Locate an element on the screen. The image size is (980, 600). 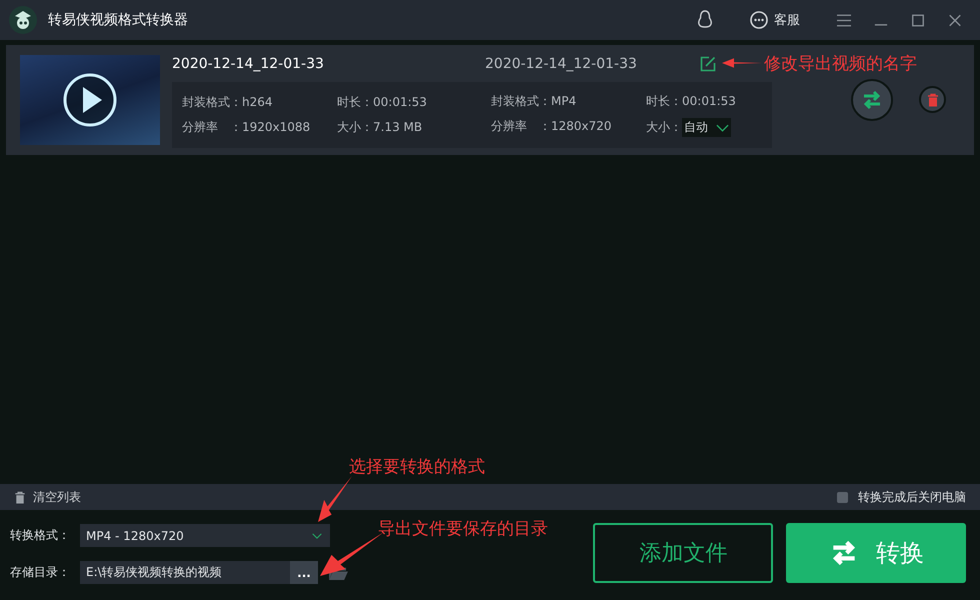
format-label: 转换格式： is located at coordinates (40, 535).